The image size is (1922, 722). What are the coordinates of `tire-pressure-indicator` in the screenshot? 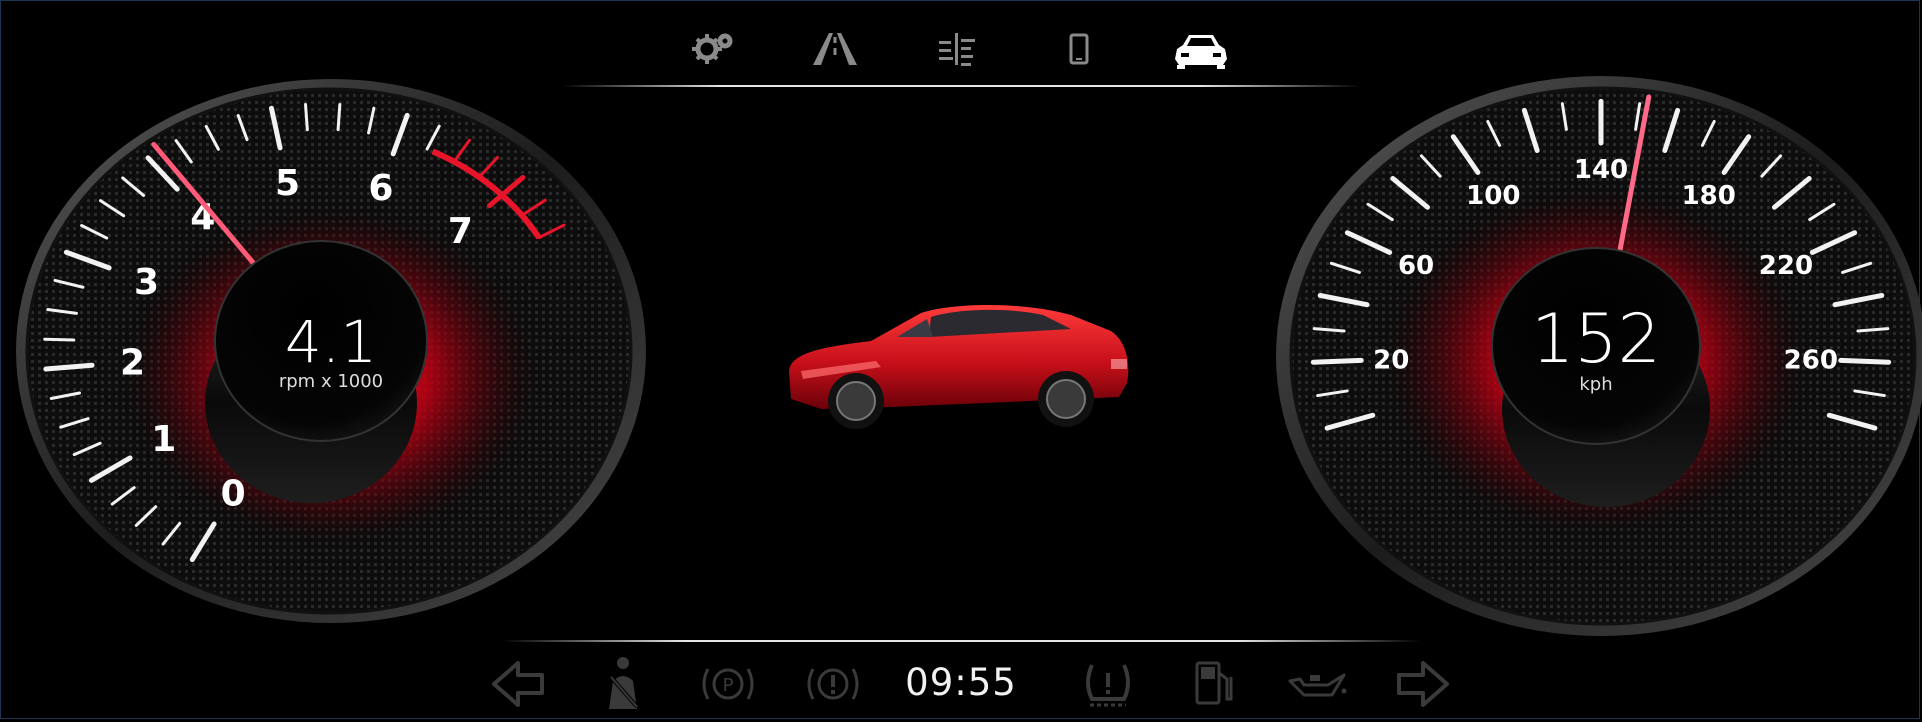 It's located at (1108, 684).